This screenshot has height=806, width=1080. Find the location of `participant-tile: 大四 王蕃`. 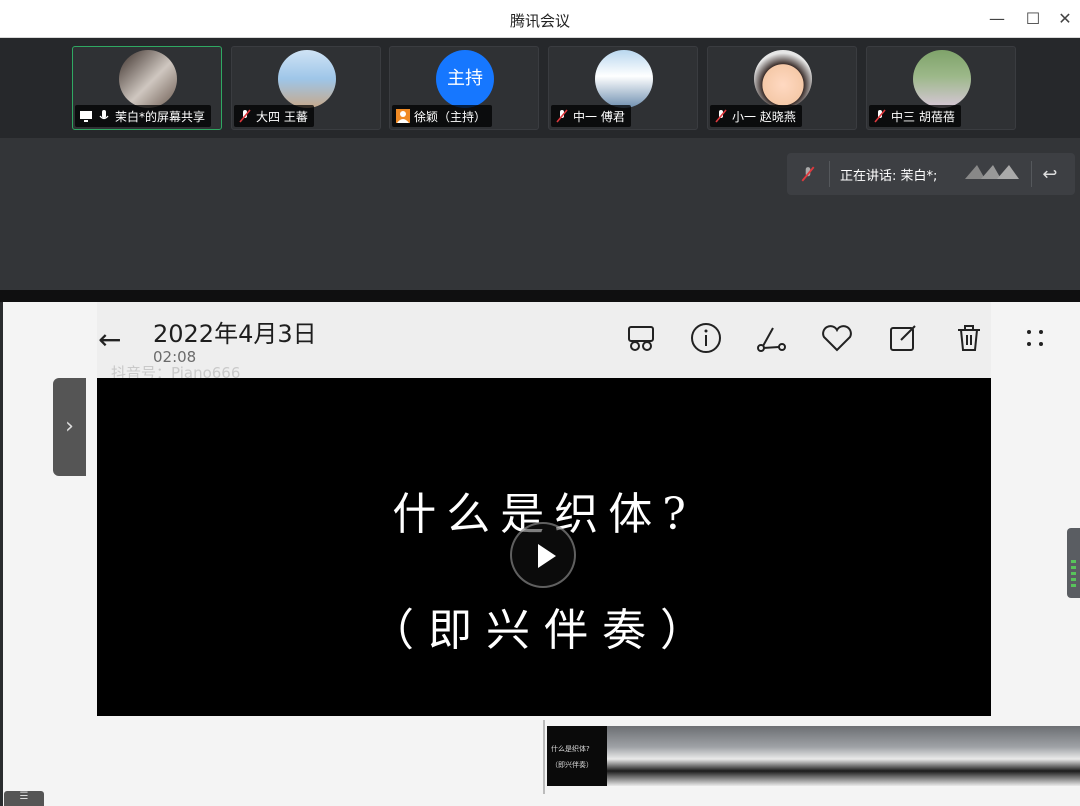

participant-tile: 大四 王蕃 is located at coordinates (306, 88).